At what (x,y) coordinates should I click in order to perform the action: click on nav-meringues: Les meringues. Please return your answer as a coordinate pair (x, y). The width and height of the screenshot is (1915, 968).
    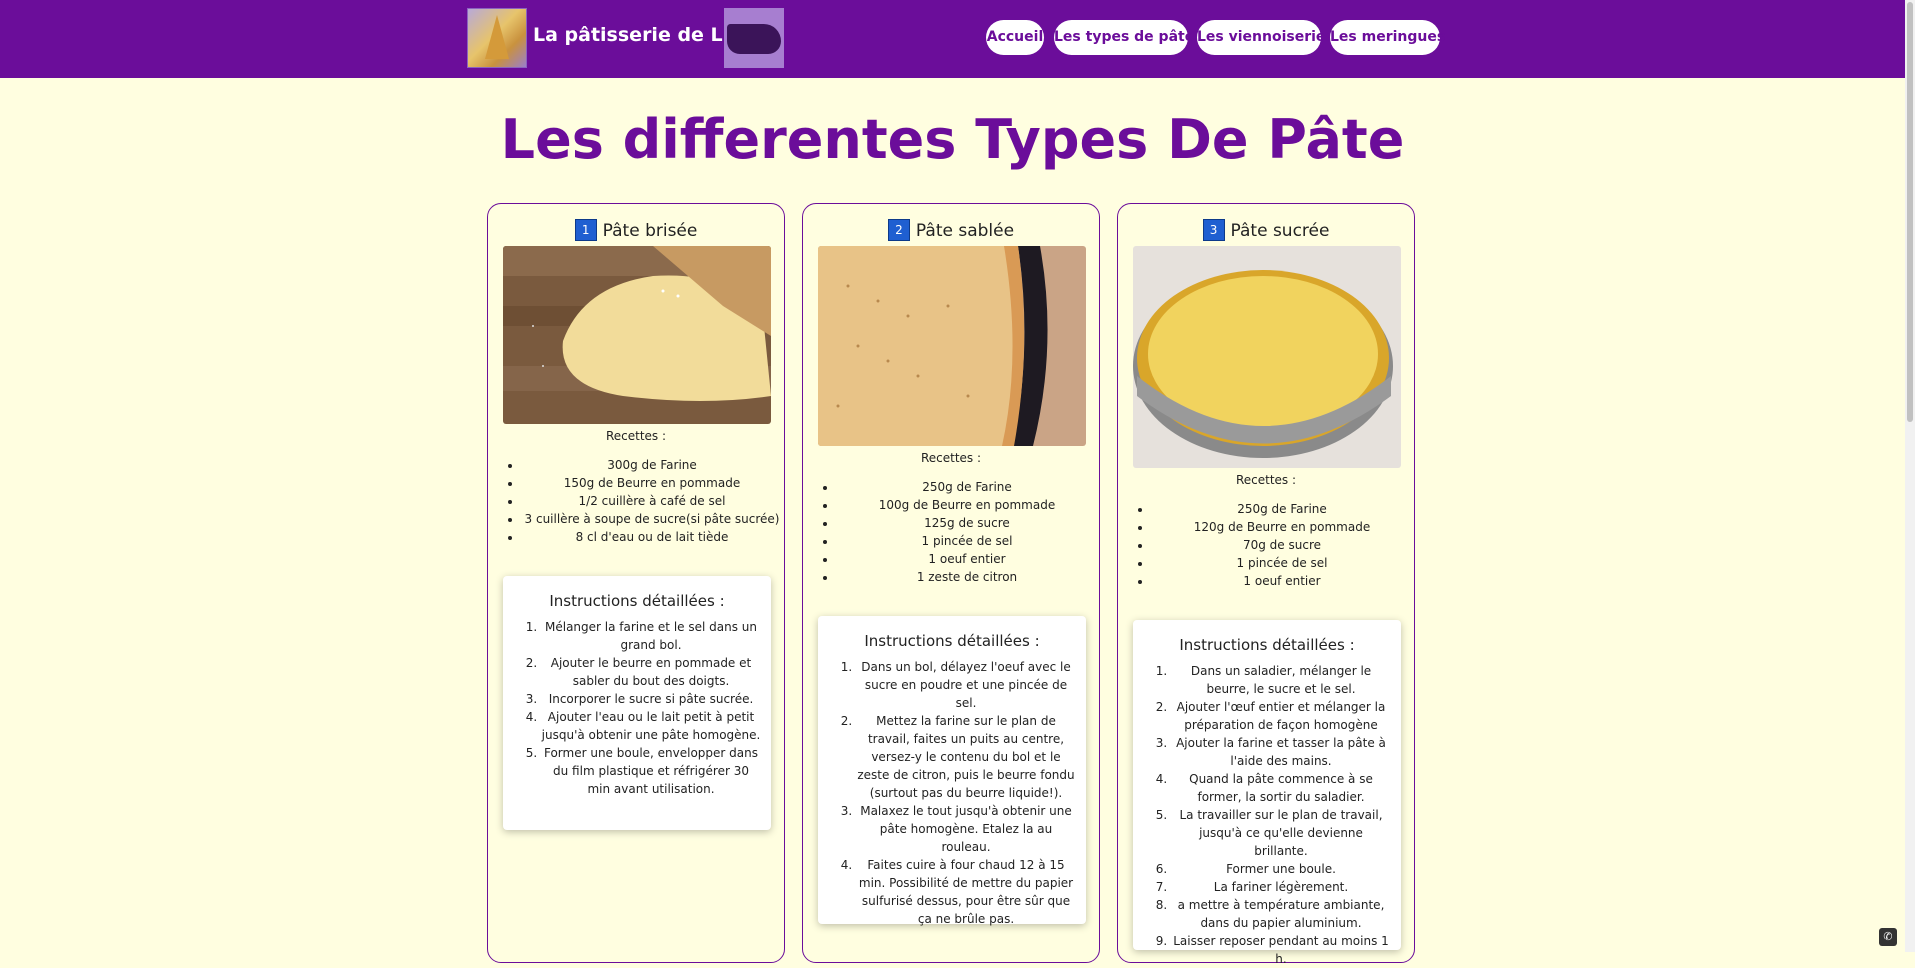
    Looking at the image, I should click on (1387, 37).